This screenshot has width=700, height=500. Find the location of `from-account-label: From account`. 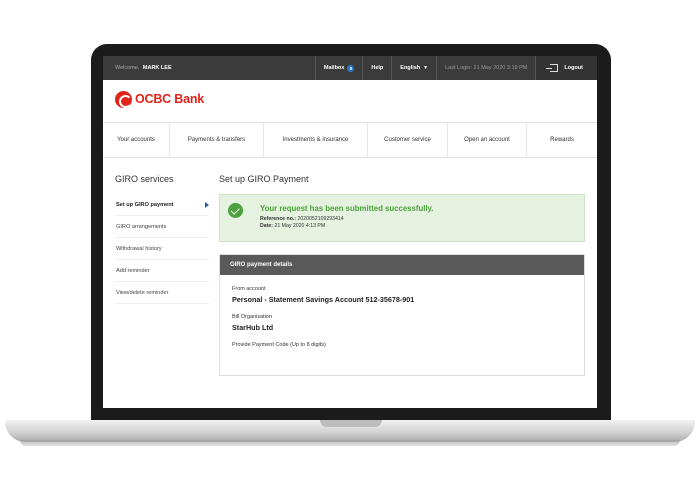

from-account-label: From account is located at coordinates (249, 289).